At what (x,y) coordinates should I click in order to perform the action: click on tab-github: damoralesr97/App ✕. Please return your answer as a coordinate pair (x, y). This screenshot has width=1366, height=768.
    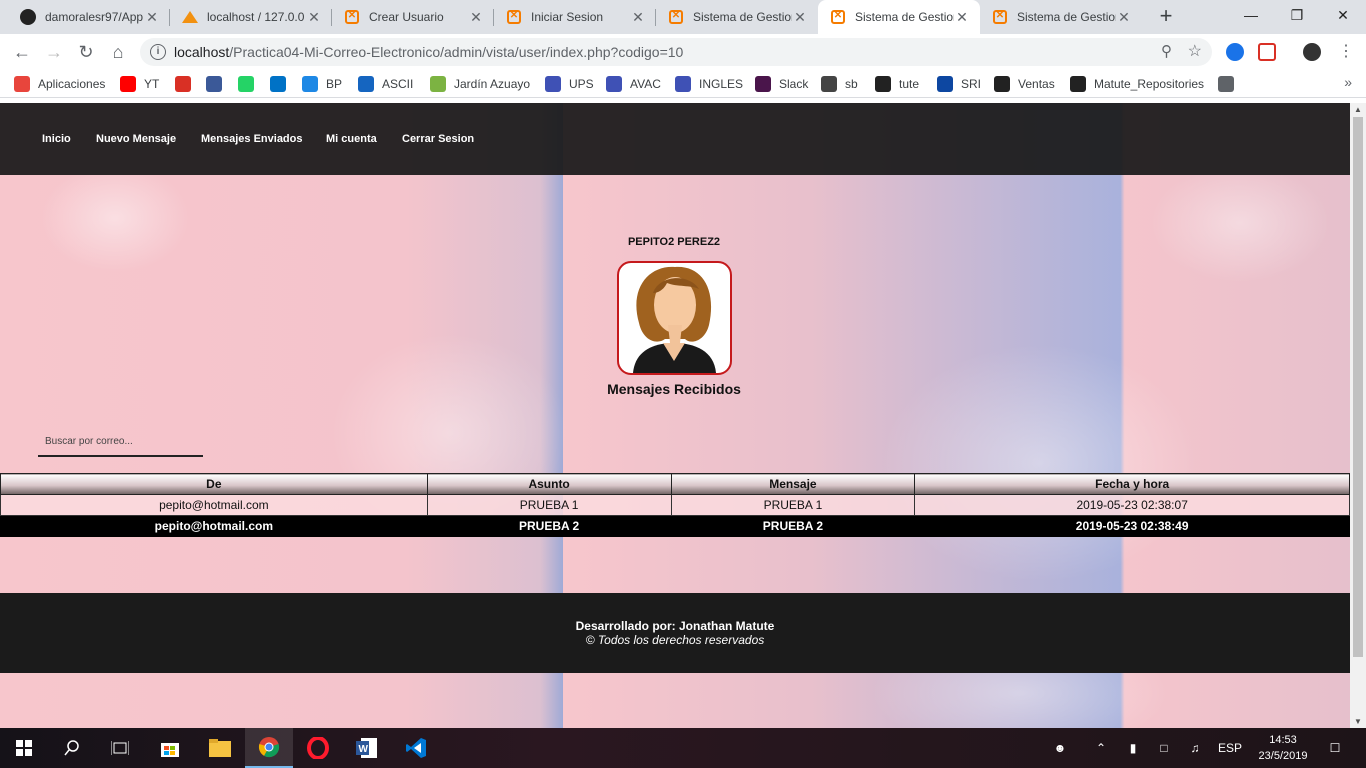
    Looking at the image, I should click on (89, 17).